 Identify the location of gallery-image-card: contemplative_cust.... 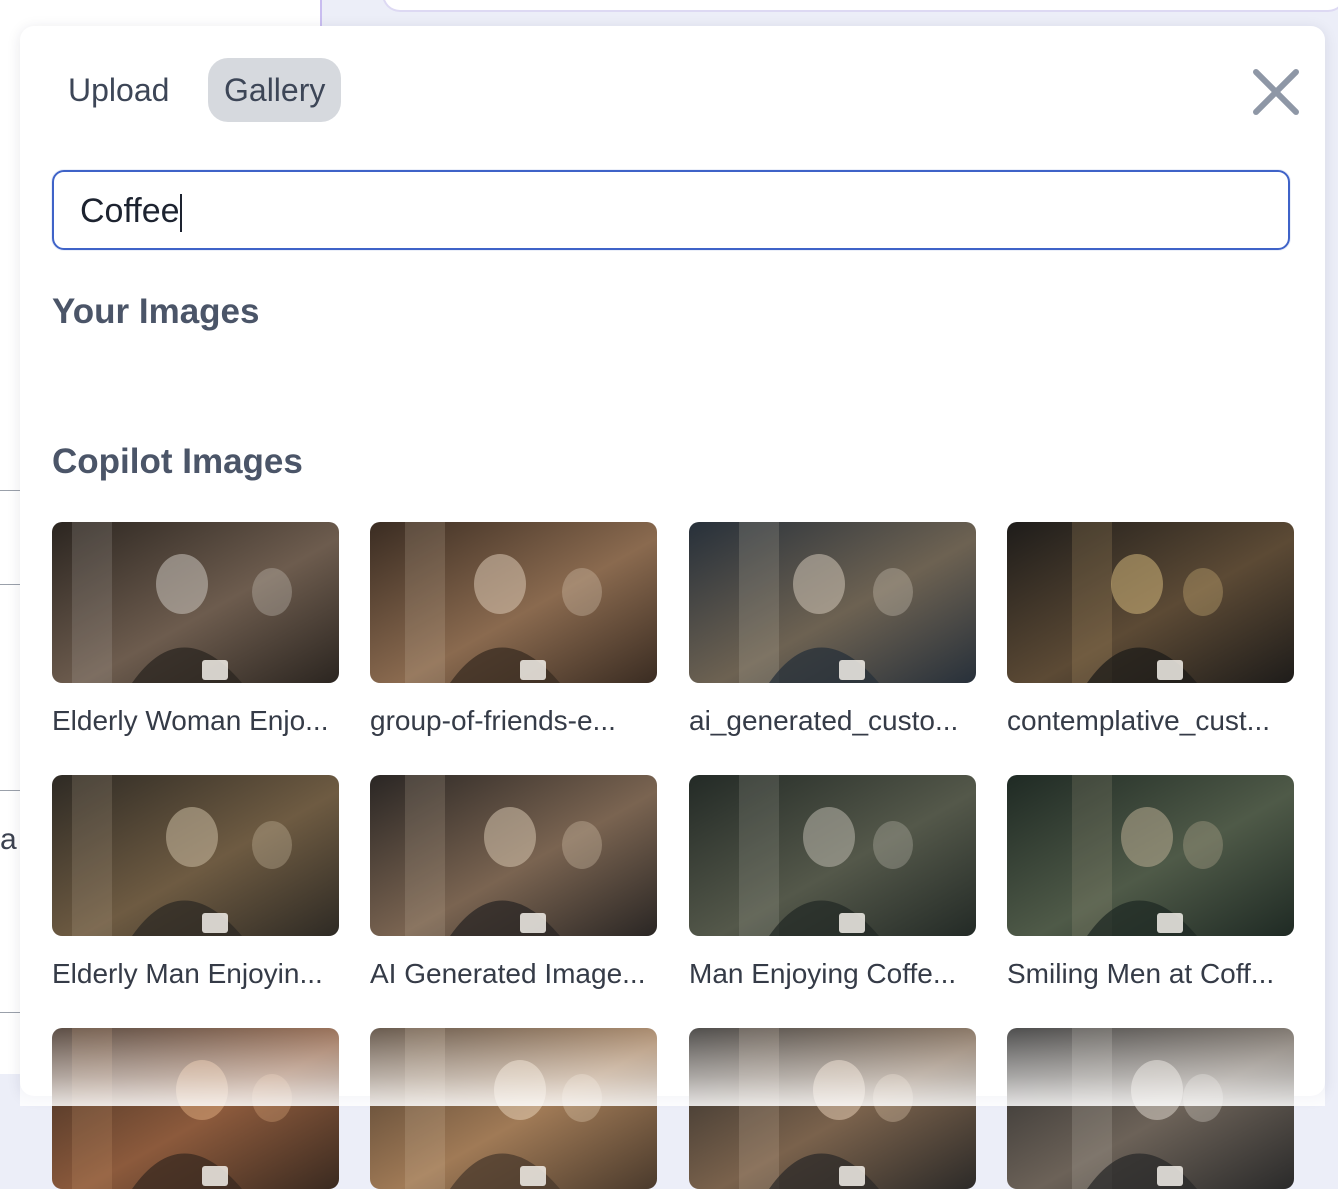
(1150, 629).